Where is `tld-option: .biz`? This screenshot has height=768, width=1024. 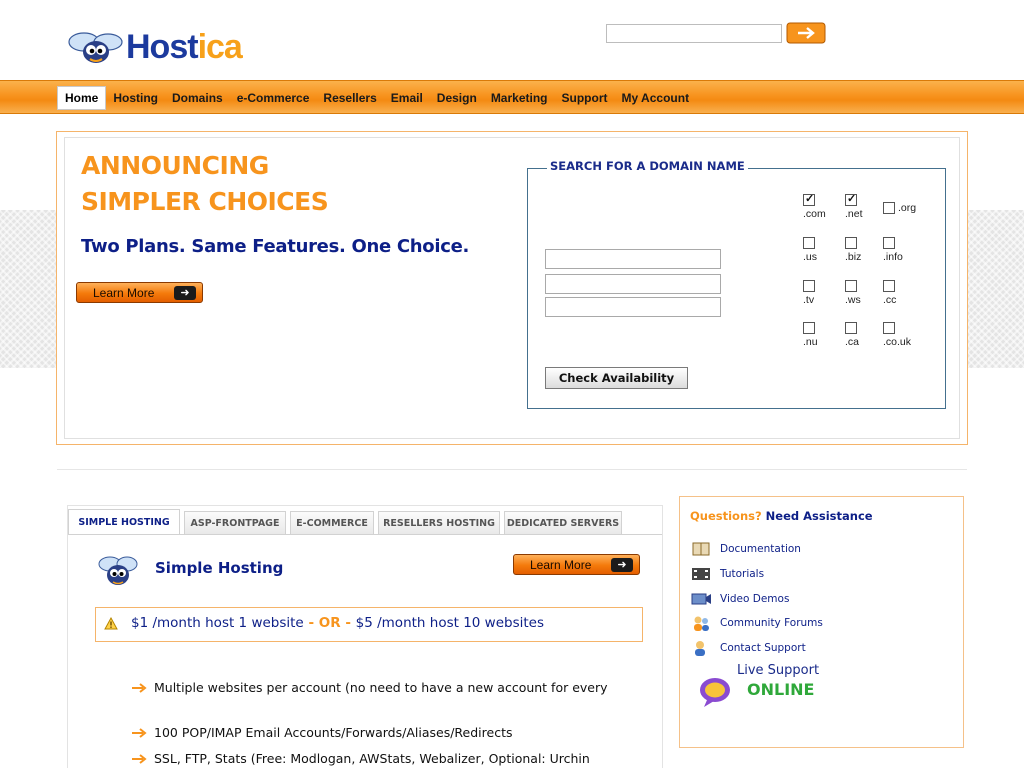 tld-option: .biz is located at coordinates (862, 250).